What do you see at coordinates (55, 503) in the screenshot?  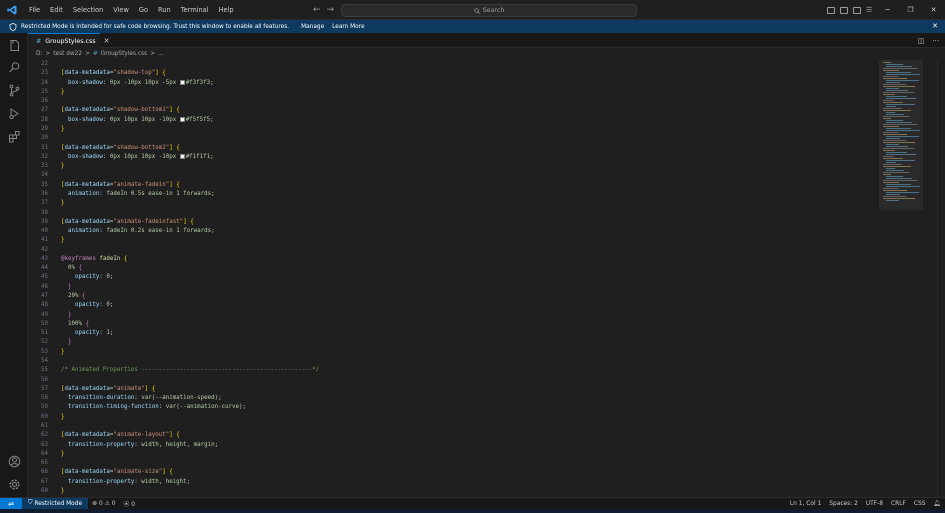 I see `restricted-mode-status: ⛉ Restricted Mode` at bounding box center [55, 503].